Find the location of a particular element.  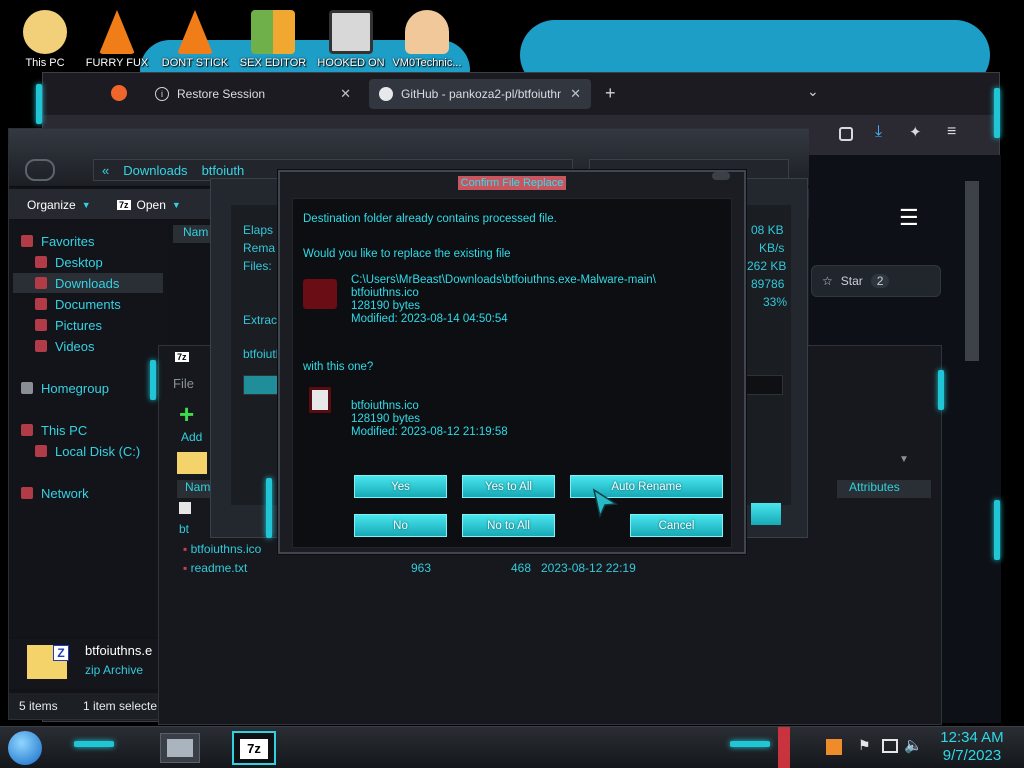

column-header-attributes: Attributes is located at coordinates (884, 489).